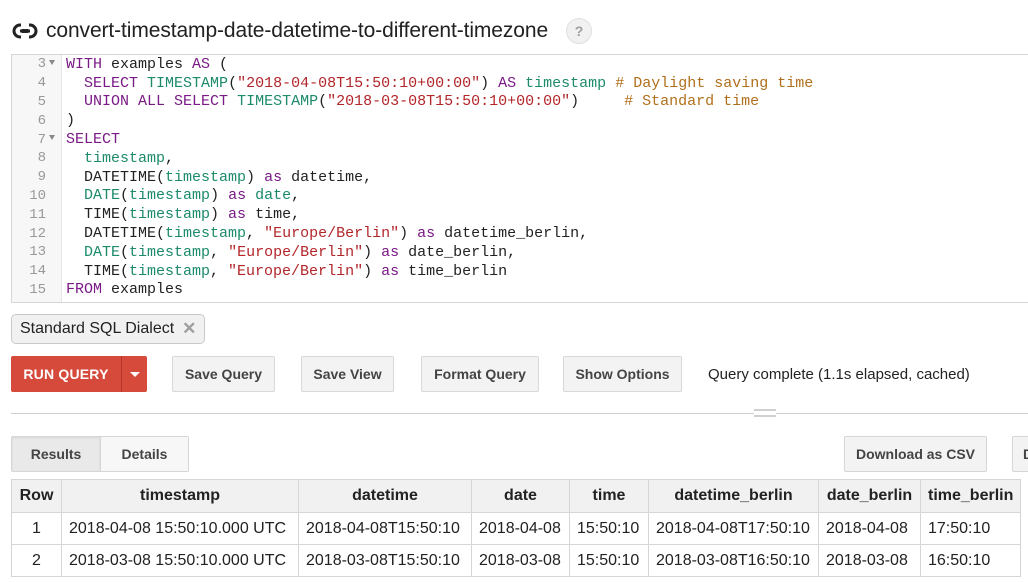 The height and width of the screenshot is (582, 1028). Describe the element at coordinates (41, 158) in the screenshot. I see `line-number: 8` at that location.